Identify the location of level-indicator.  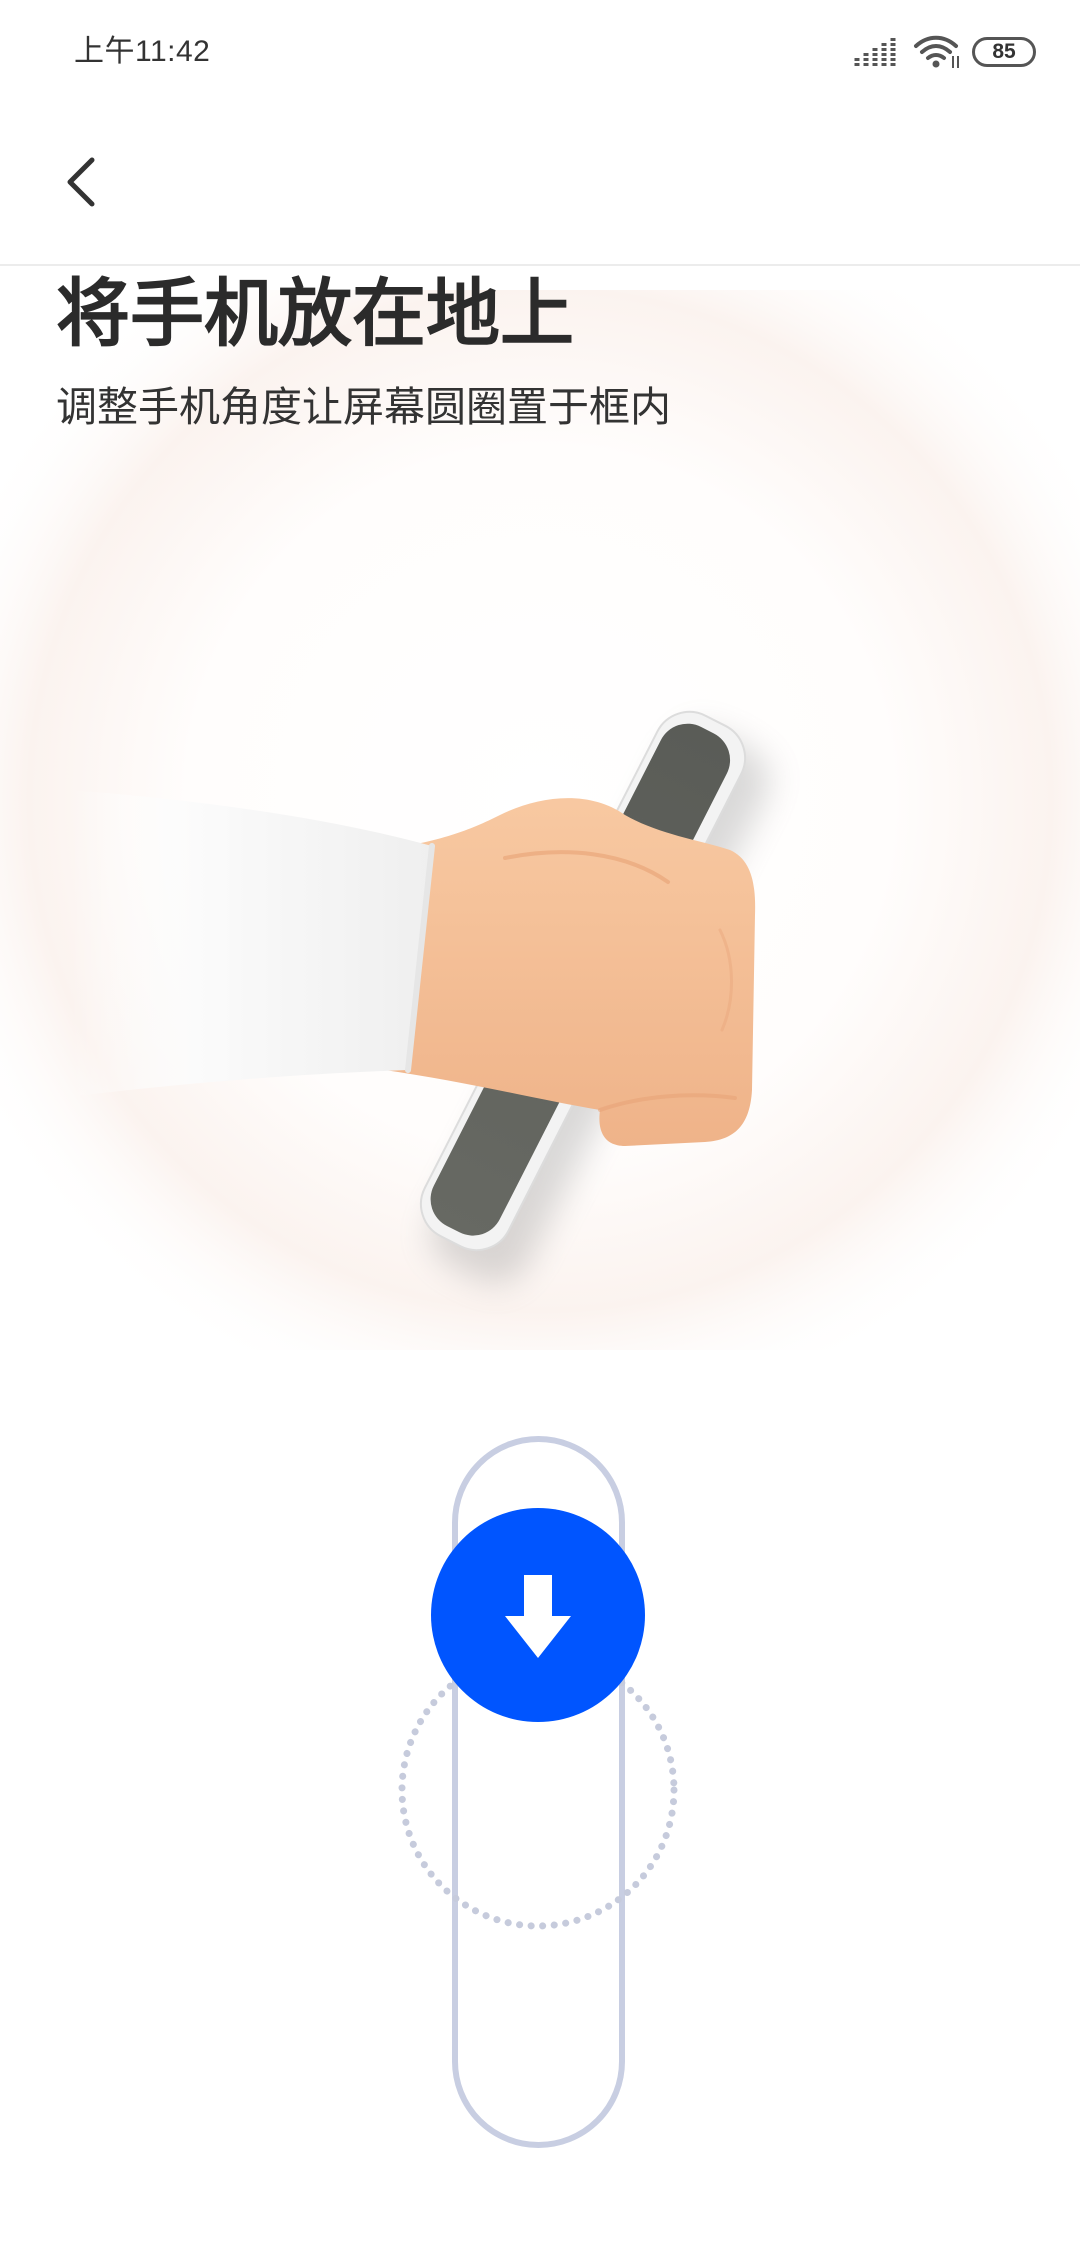
(538, 1792).